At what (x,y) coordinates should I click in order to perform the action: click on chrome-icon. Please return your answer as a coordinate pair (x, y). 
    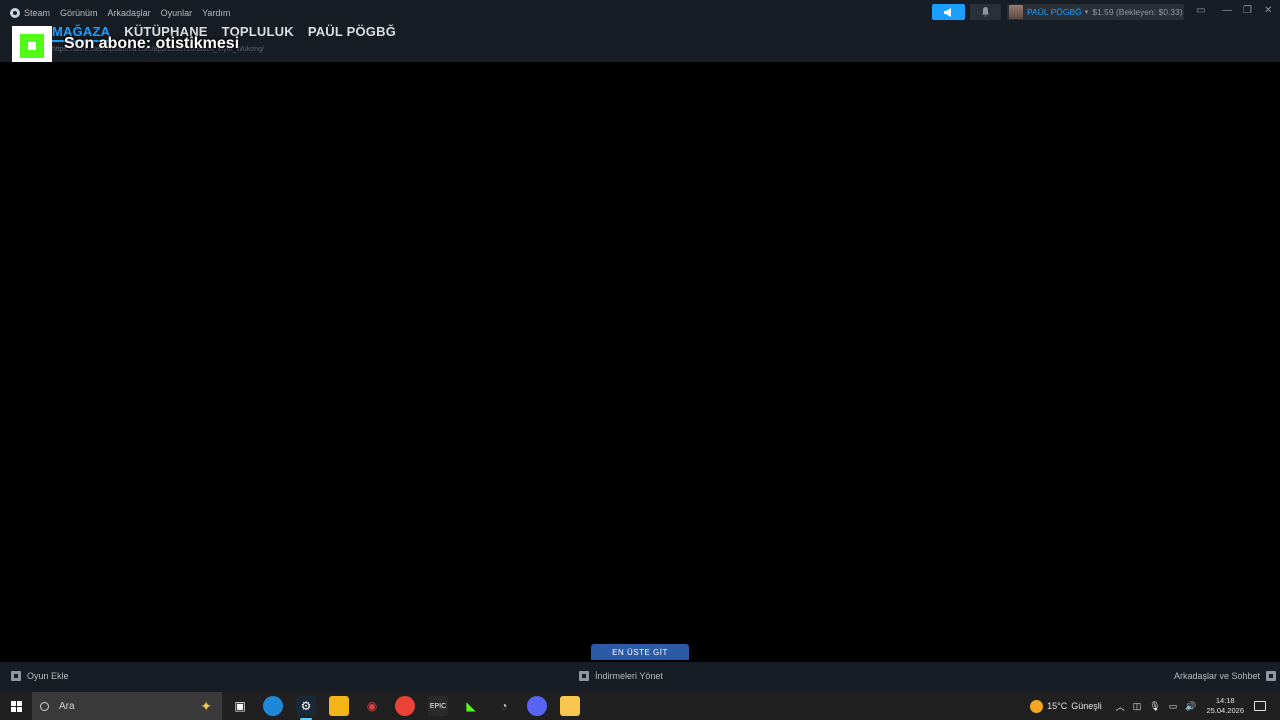
    Looking at the image, I should click on (405, 706).